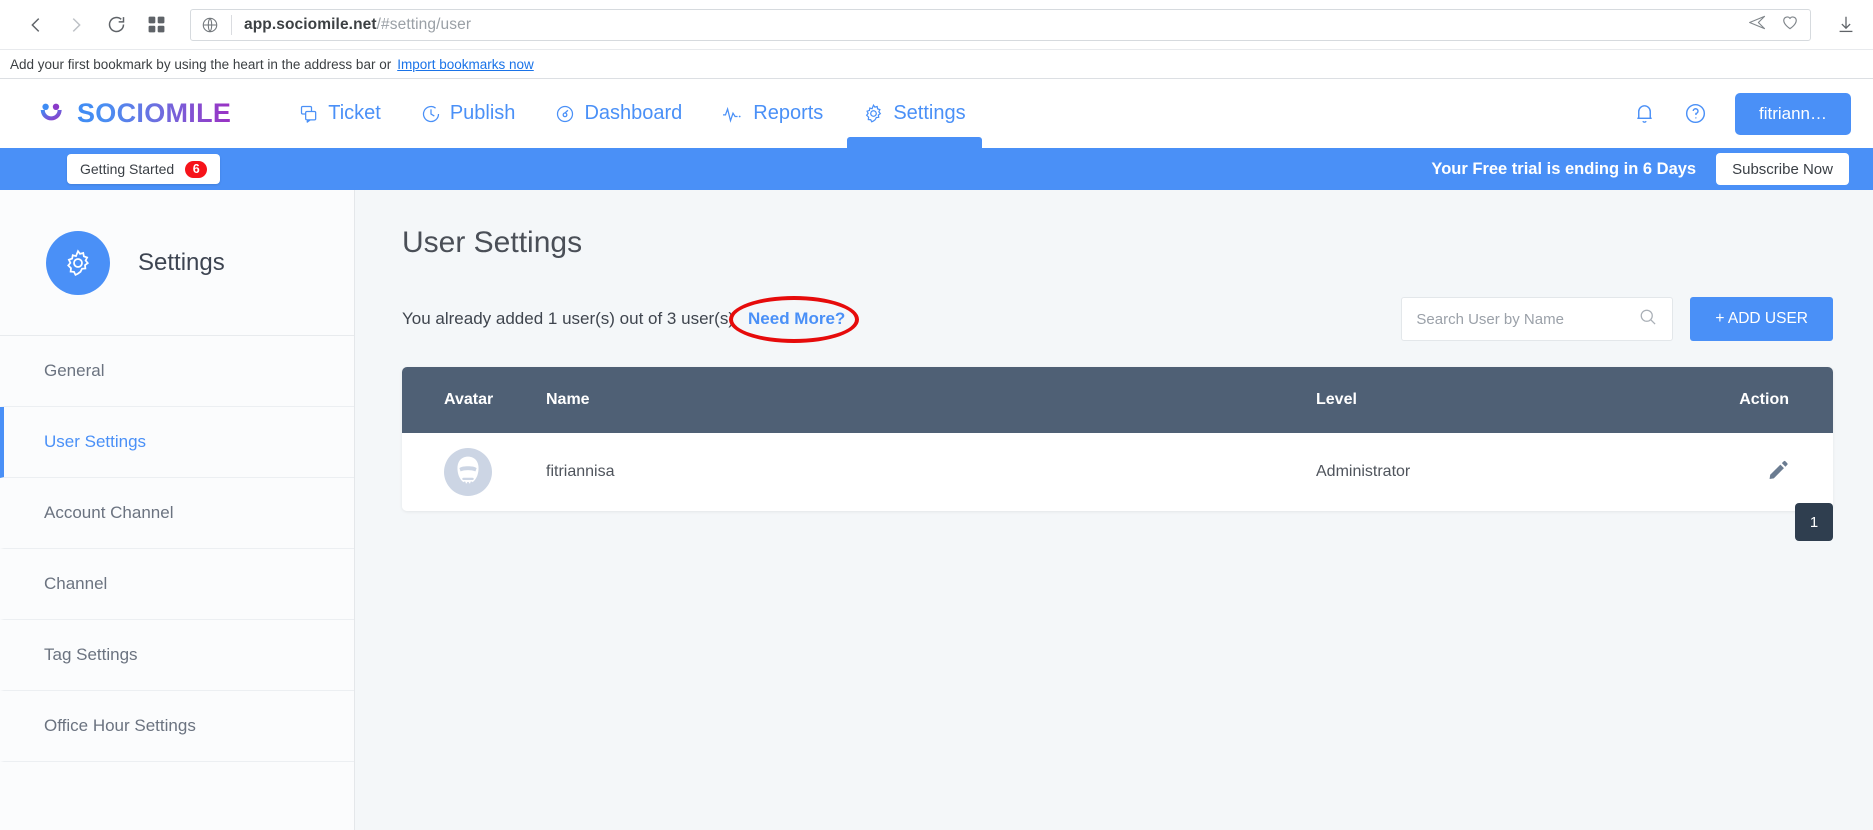 The image size is (1873, 830). I want to click on send-arrow-icon, so click(1757, 25).